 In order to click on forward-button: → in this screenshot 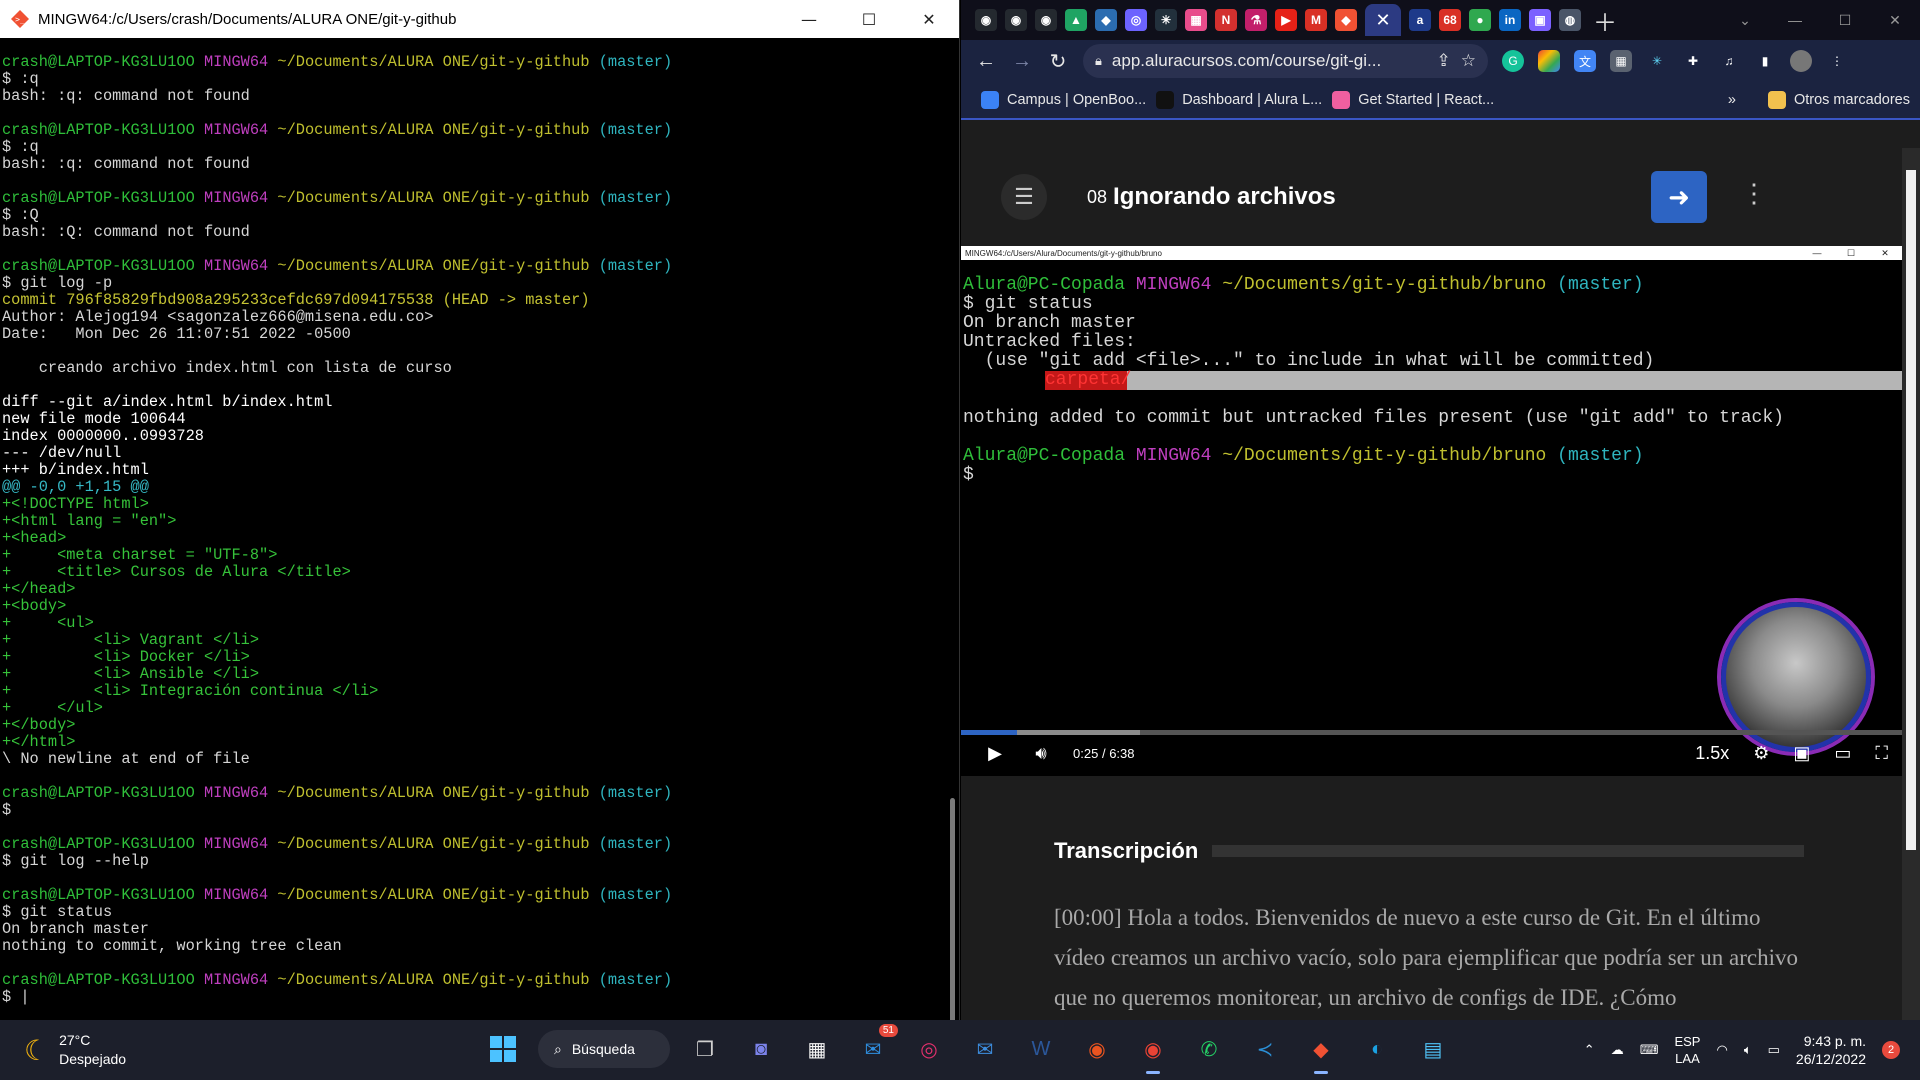, I will do `click(1022, 61)`.